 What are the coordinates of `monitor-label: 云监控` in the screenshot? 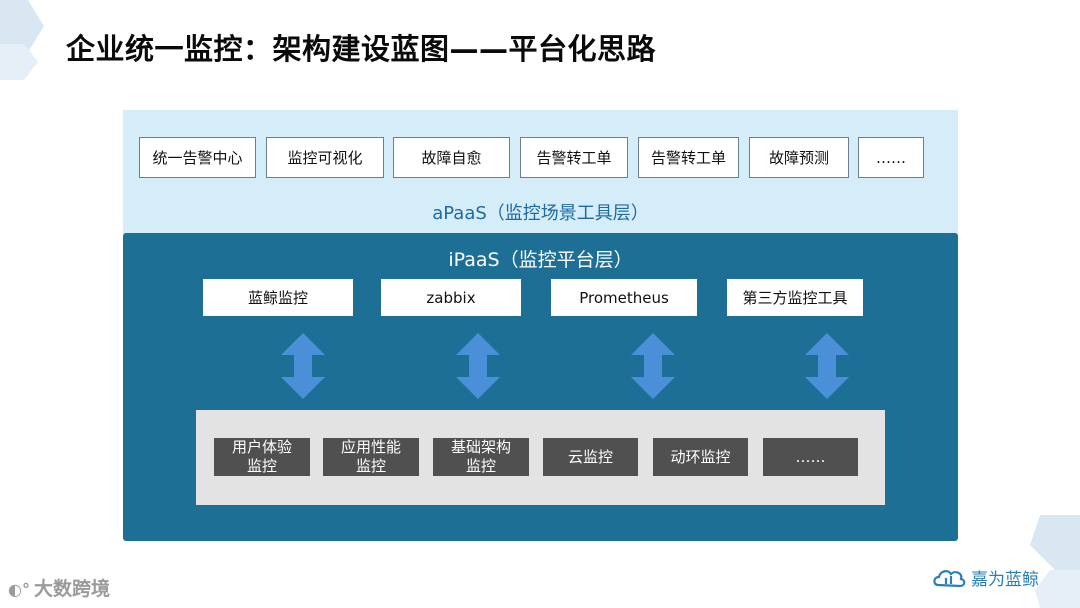 It's located at (590, 456).